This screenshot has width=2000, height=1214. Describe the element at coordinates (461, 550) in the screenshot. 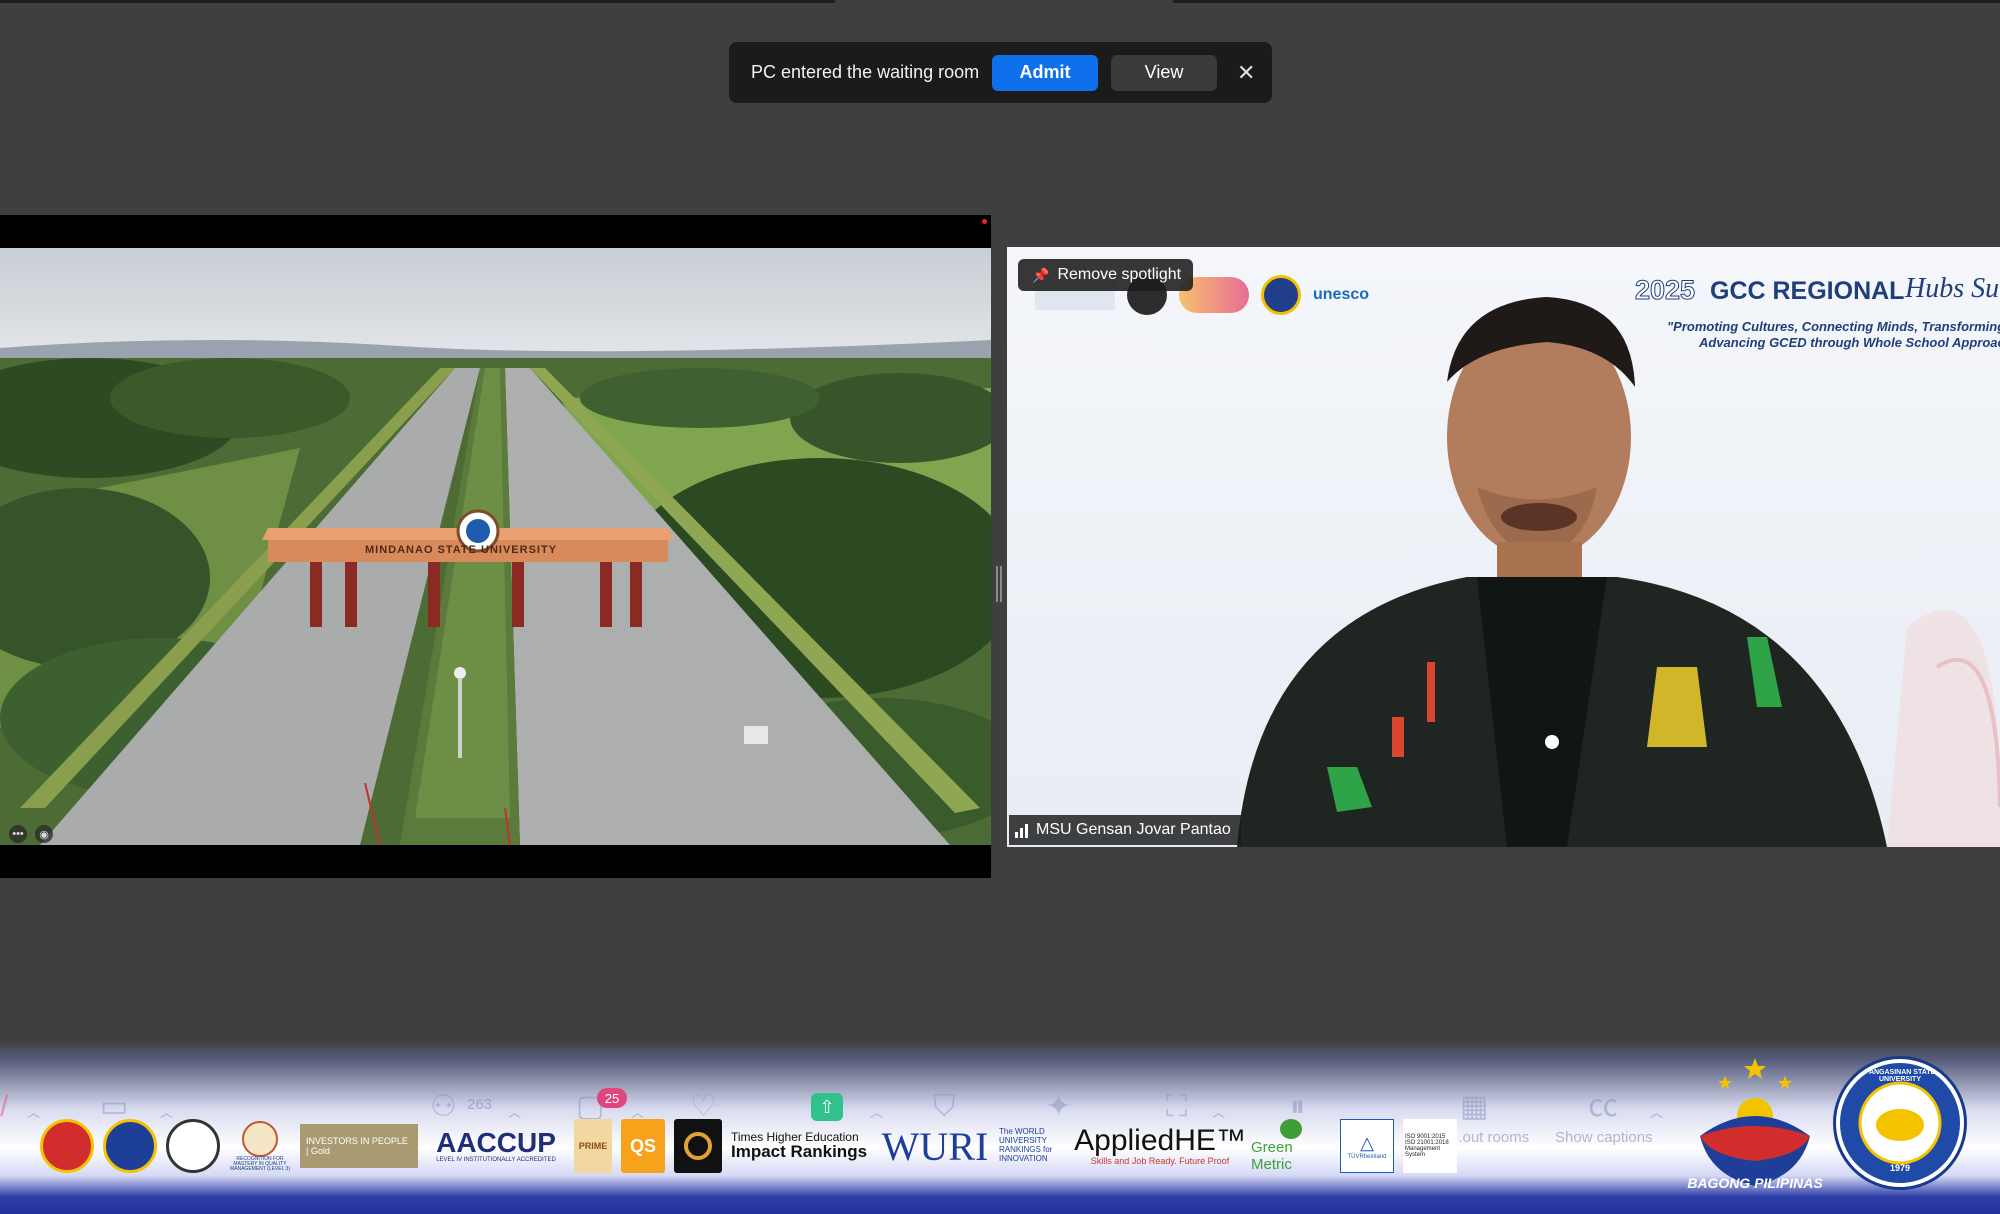

I see `gate-sign-text: MINDANAO STATE UNIVERSITY` at that location.